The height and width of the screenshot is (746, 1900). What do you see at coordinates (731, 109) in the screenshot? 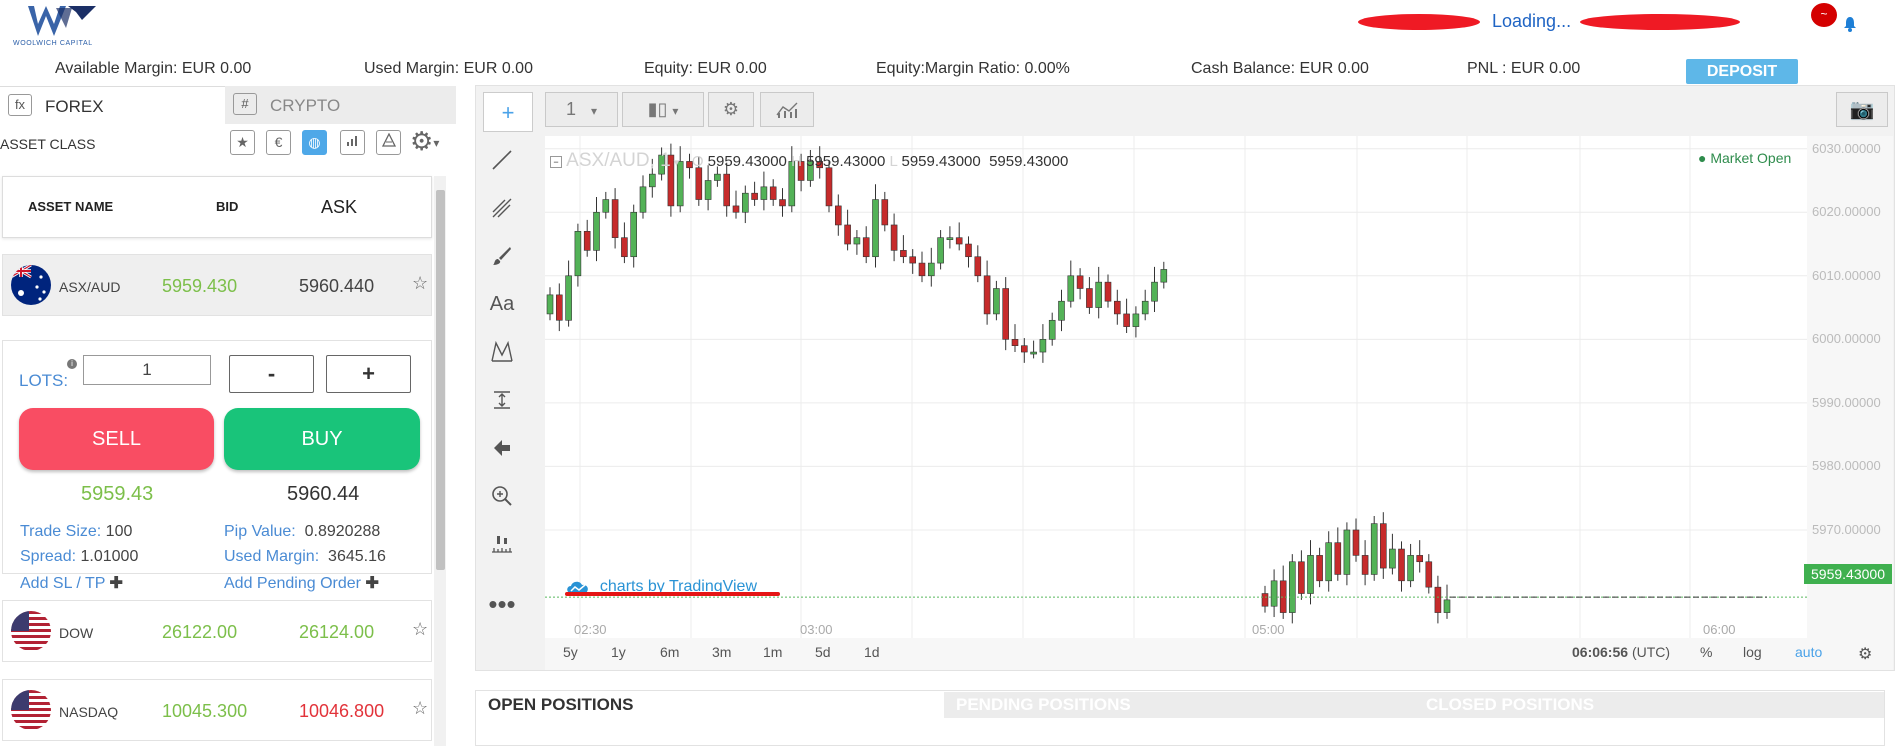
I see `chart-settings-gear-icon: ⚙` at bounding box center [731, 109].